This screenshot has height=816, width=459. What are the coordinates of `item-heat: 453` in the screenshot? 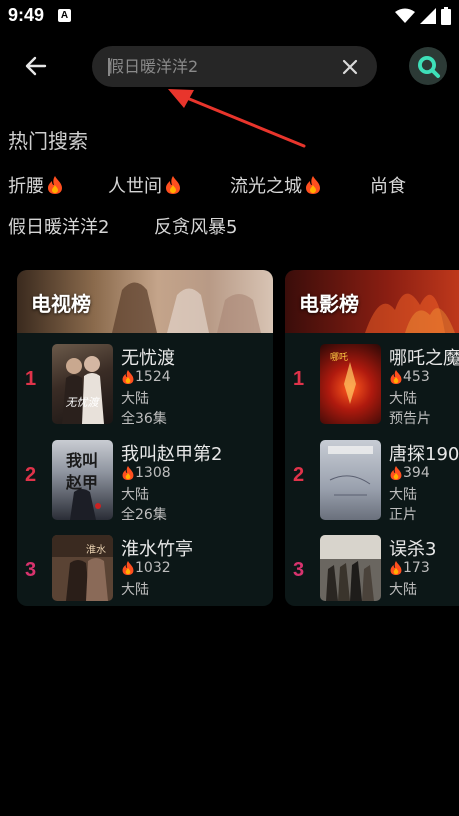 It's located at (409, 377).